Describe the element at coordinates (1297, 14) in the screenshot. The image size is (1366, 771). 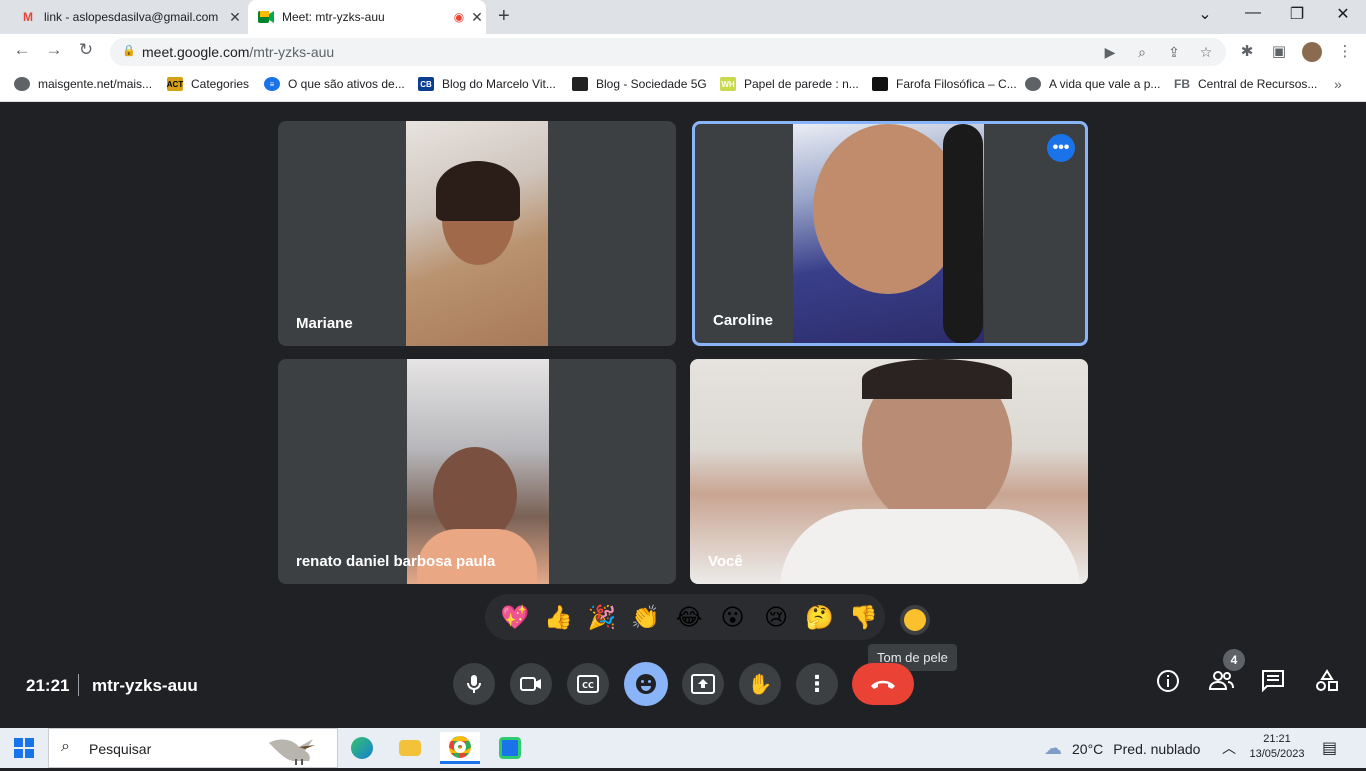
I see `restore-icon: ❐` at that location.